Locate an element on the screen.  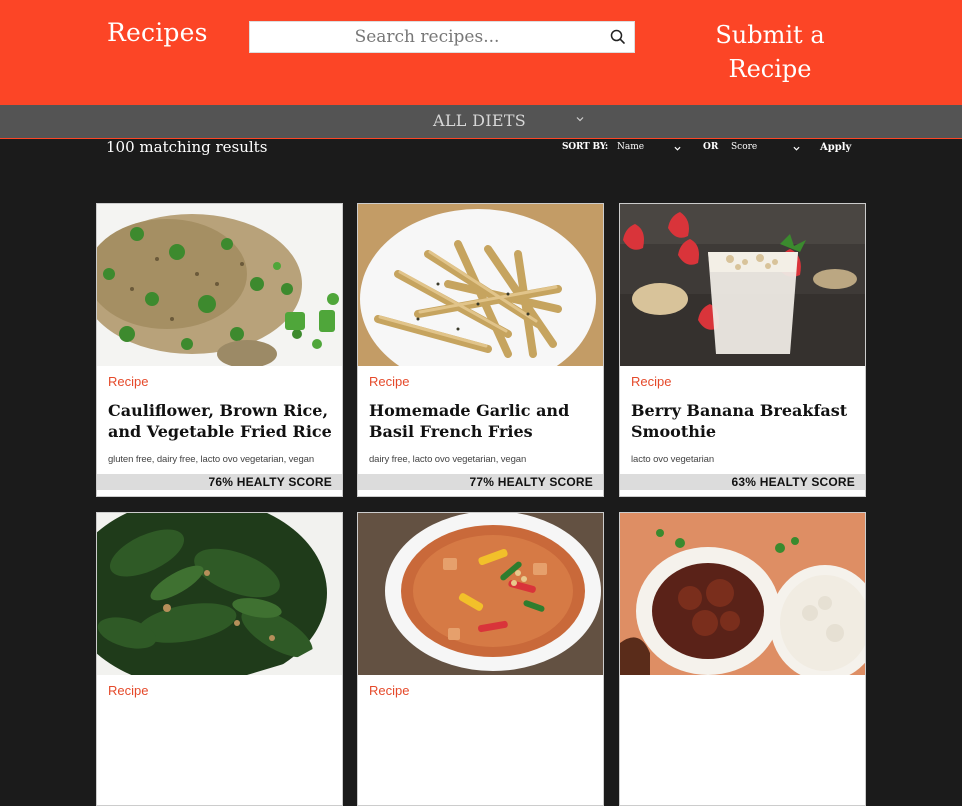
apply-button: Apply is located at coordinates (835, 147).